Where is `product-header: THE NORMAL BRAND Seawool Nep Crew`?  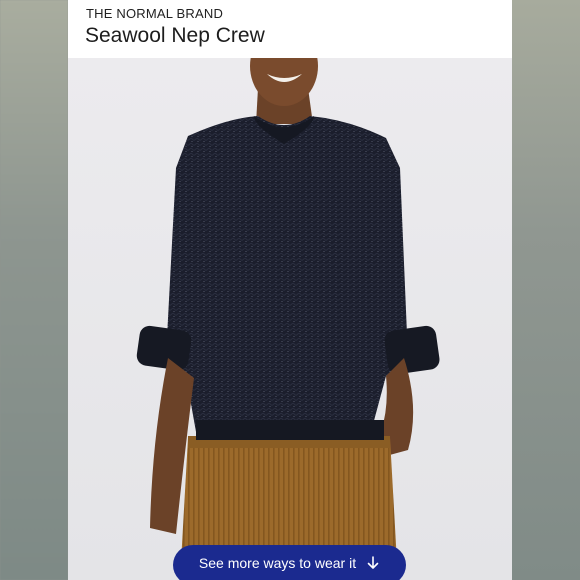
product-header: THE NORMAL BRAND Seawool Nep Crew is located at coordinates (290, 29).